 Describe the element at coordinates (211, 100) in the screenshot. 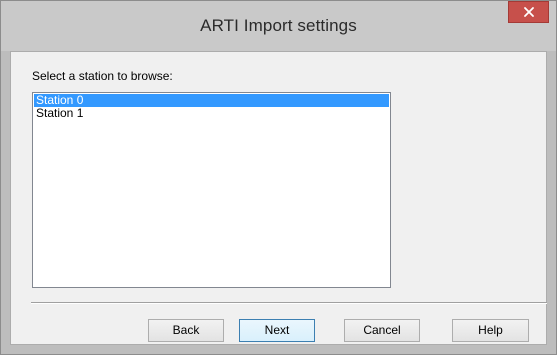

I see `station-list-item-0: Station 0` at that location.